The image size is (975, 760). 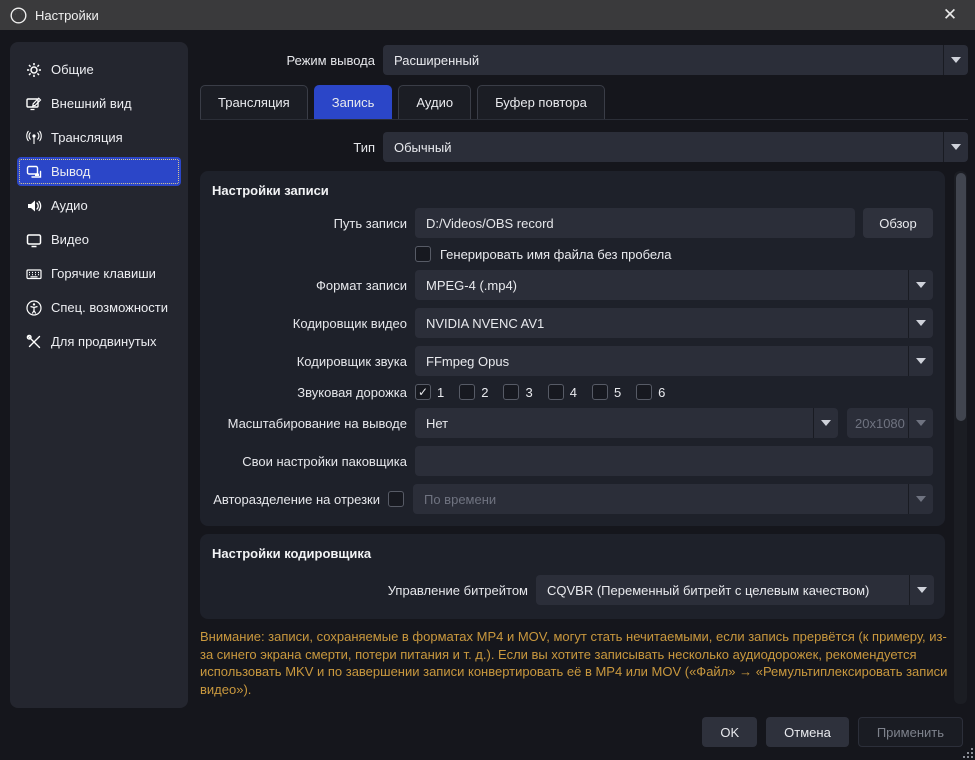 I want to click on rescale-value: Нет, so click(x=437, y=423).